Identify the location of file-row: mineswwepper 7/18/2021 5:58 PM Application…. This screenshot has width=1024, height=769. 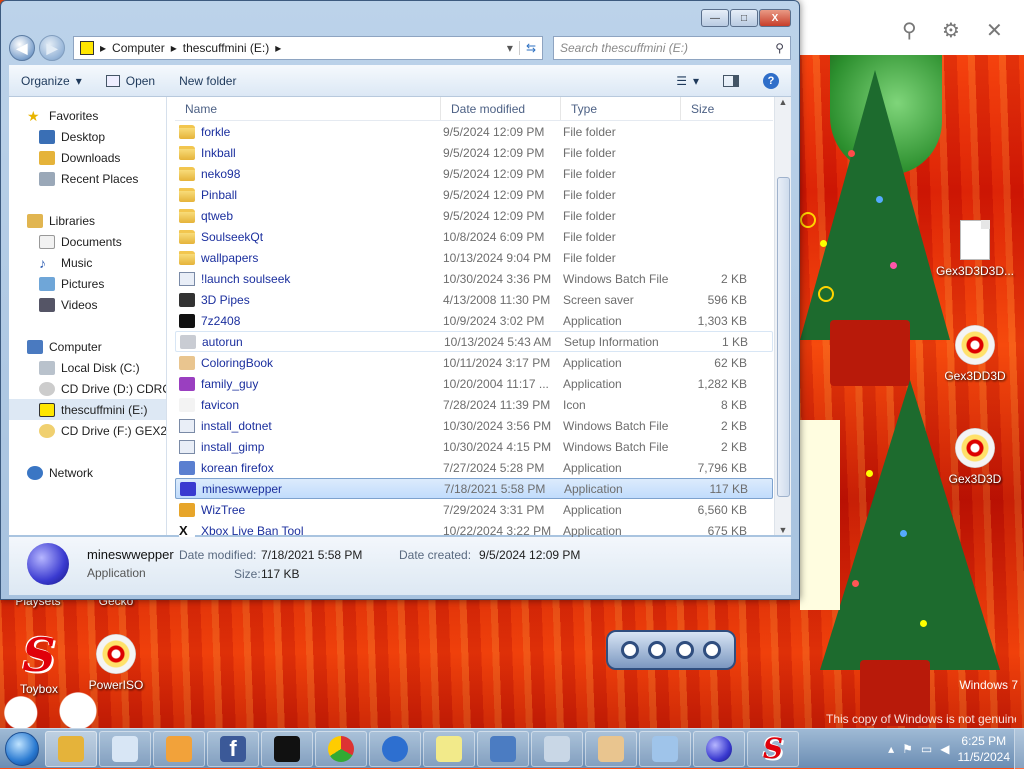
(474, 488).